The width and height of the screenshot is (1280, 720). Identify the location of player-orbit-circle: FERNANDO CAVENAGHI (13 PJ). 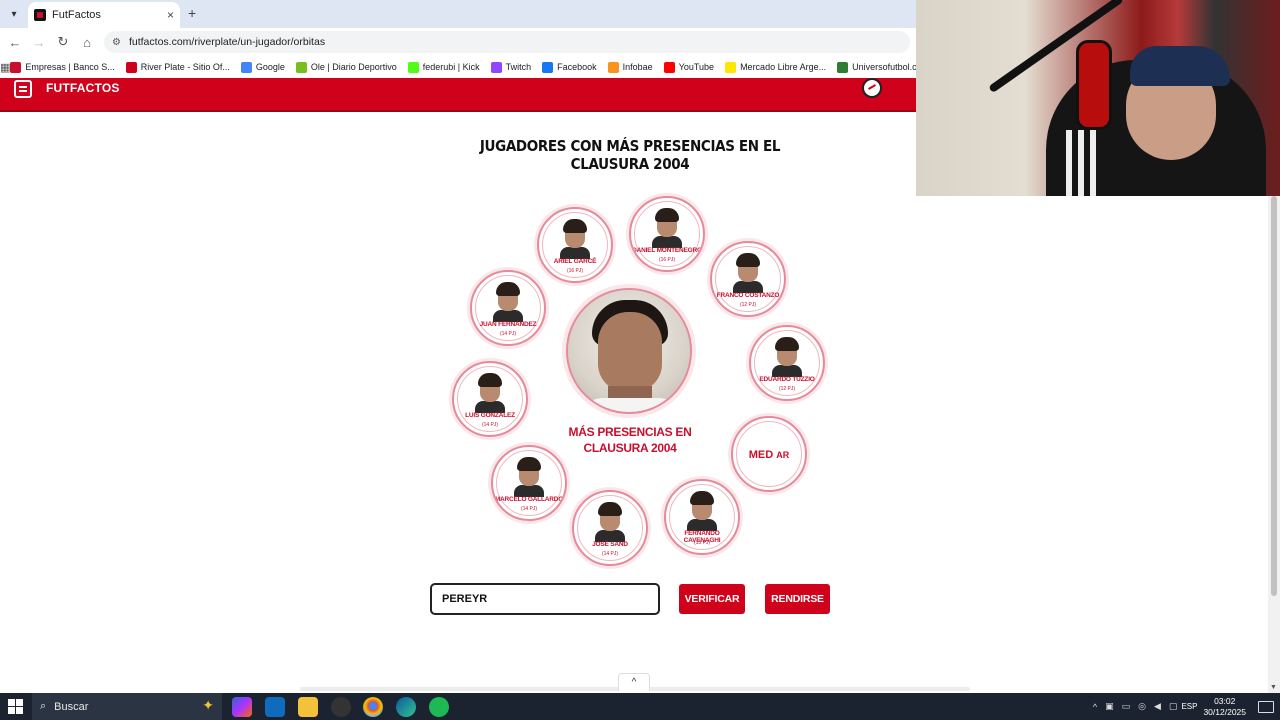
(702, 517).